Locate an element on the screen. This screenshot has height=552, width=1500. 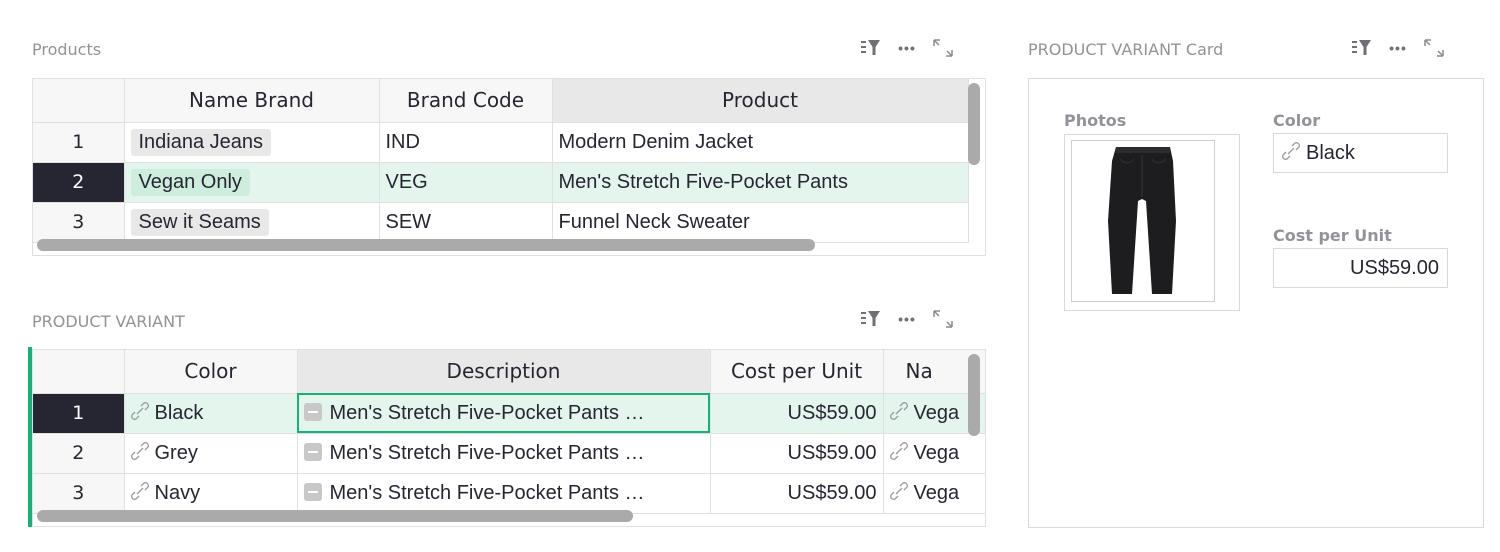
variant-section-toolbar: ••• is located at coordinates (907, 319).